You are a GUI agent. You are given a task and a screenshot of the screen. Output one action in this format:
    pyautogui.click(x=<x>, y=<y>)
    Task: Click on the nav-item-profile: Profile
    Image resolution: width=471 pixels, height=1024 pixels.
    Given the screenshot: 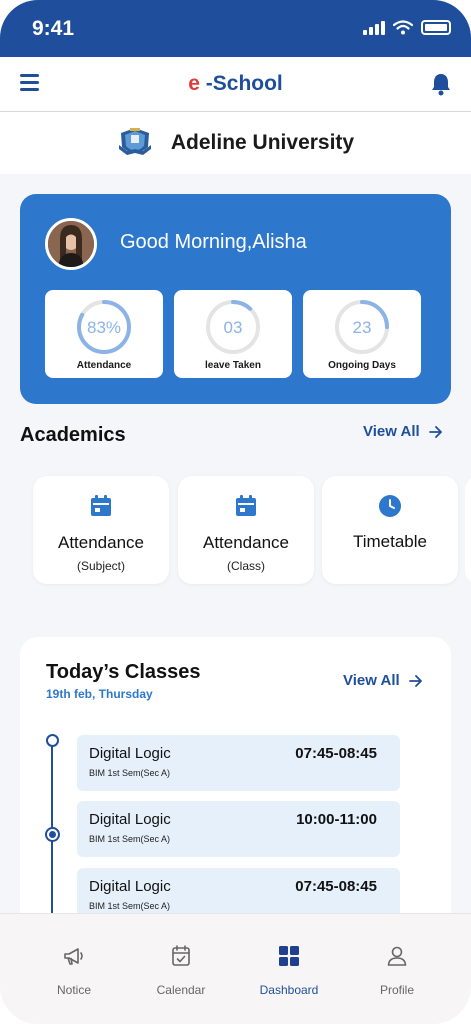 What is the action you would take?
    pyautogui.click(x=397, y=964)
    